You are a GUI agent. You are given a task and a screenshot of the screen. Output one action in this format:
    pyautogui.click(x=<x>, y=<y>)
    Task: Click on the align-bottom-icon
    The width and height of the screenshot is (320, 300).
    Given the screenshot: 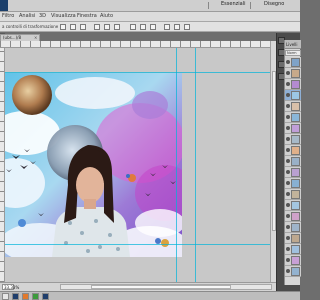 What is the action you would take?
    pyautogui.click(x=83, y=27)
    